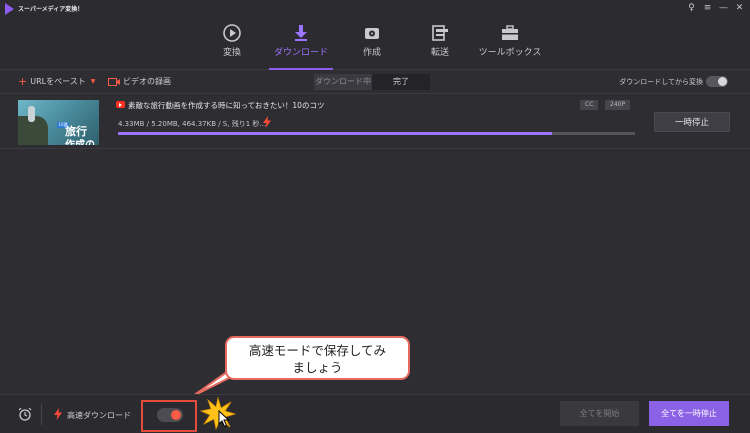 This screenshot has height=433, width=750. I want to click on tab-burn-label: 作成, so click(371, 53).